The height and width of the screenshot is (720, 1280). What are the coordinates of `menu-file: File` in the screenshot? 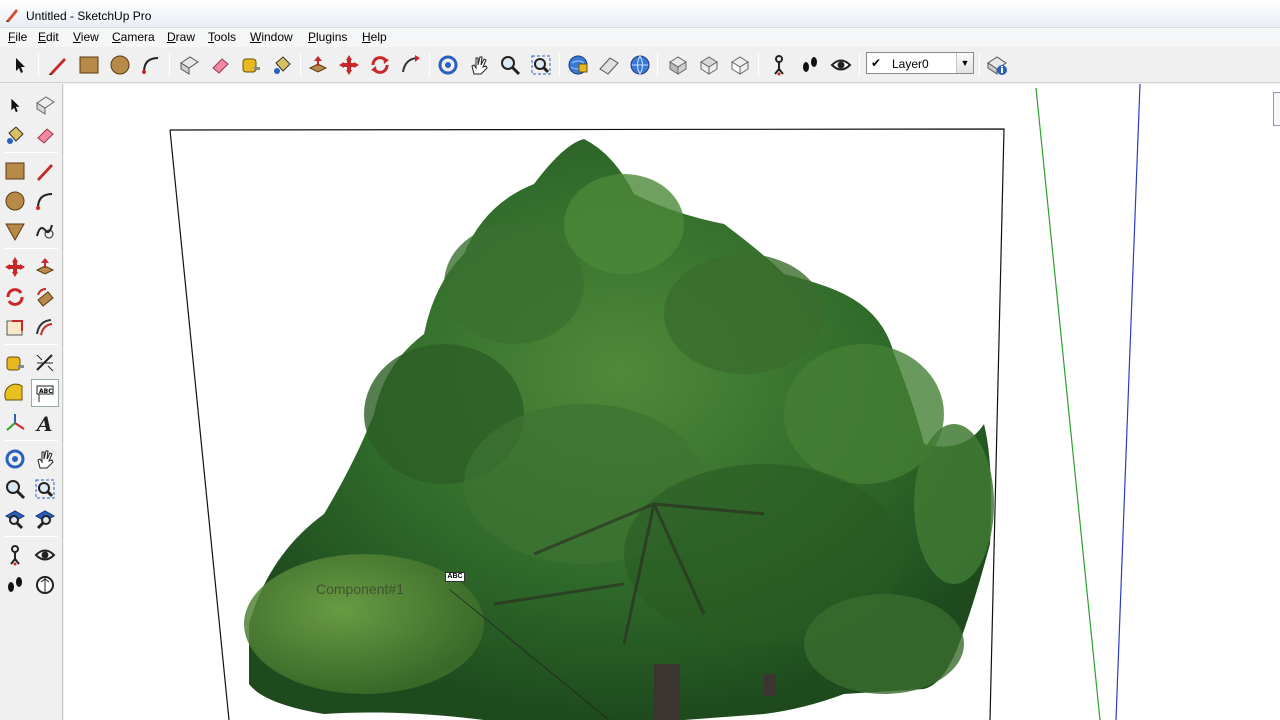 It's located at (17, 37).